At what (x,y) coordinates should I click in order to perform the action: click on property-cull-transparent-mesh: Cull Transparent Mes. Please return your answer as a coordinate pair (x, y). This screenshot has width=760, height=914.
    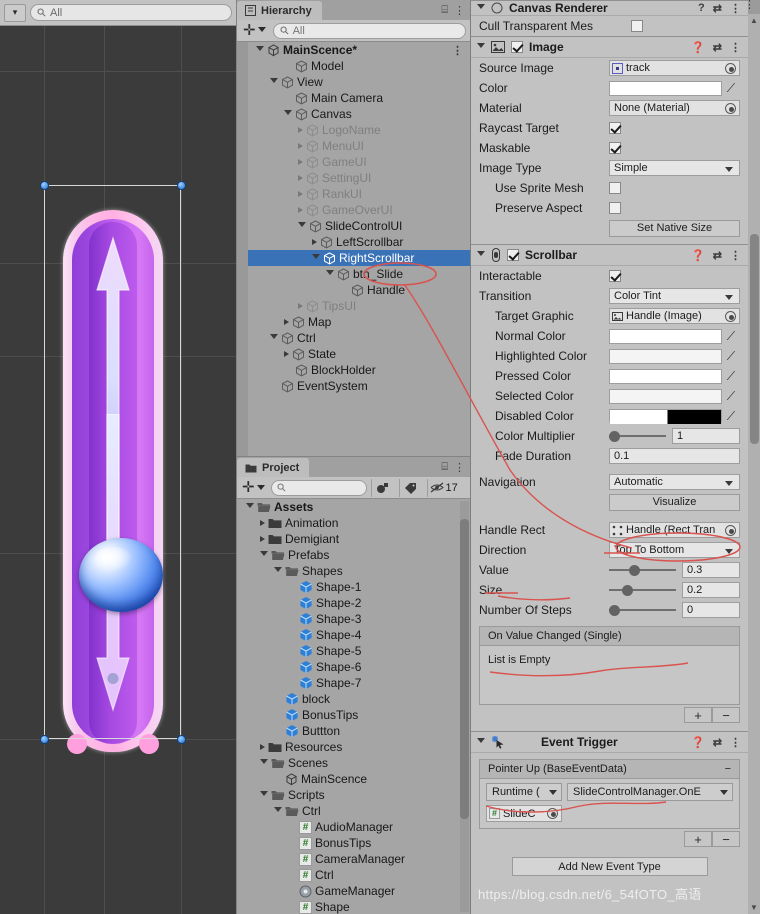
    Looking at the image, I should click on (609, 26).